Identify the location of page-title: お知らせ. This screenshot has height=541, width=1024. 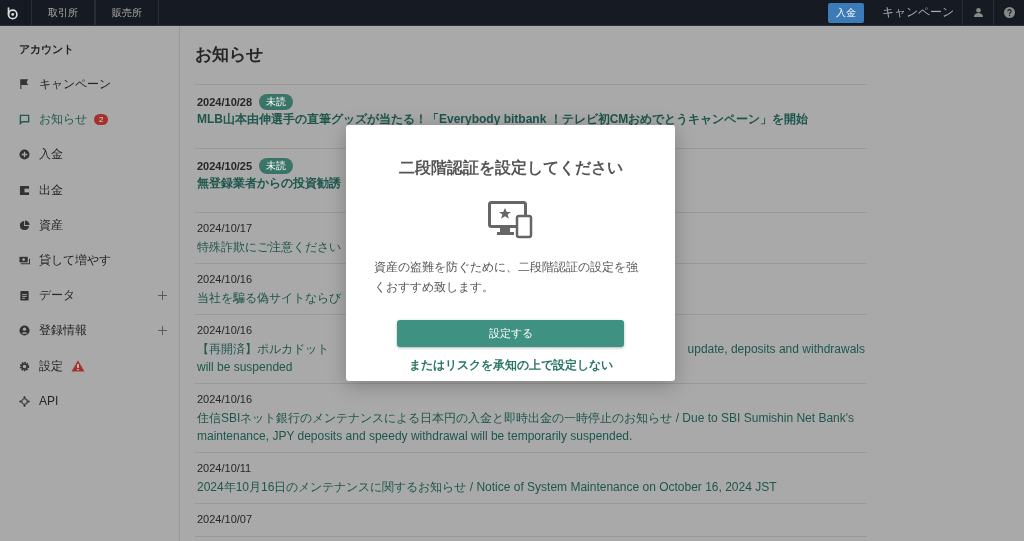
(531, 64).